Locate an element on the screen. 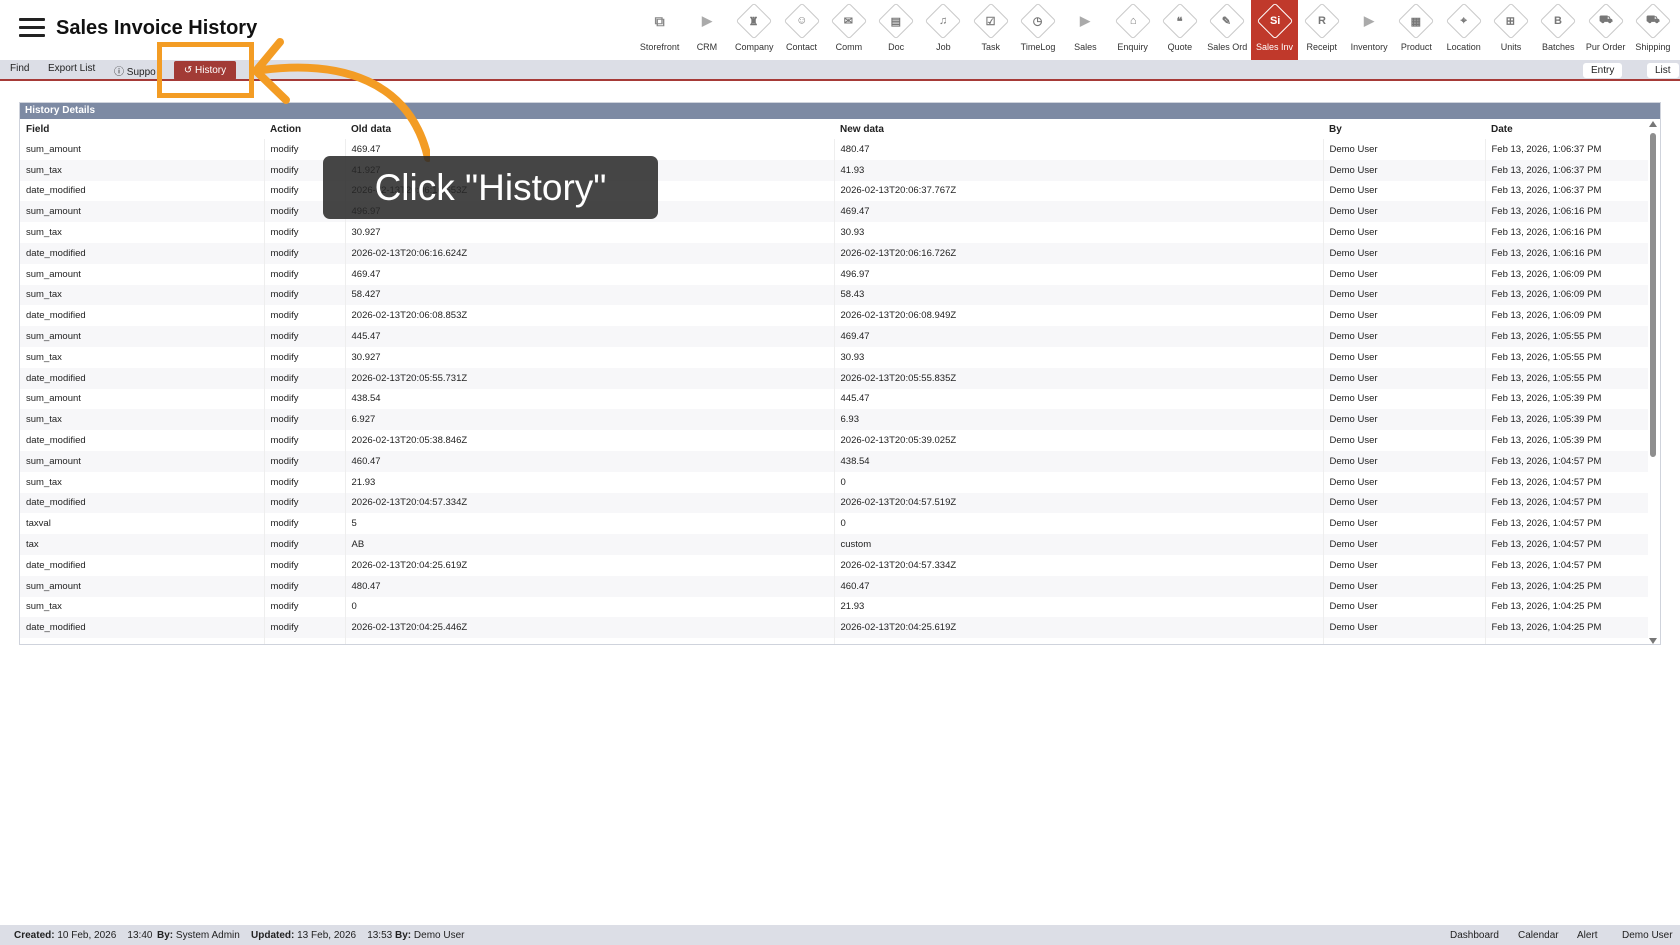 Image resolution: width=1680 pixels, height=945 pixels. column-header-new-data: New data is located at coordinates (1078, 129).